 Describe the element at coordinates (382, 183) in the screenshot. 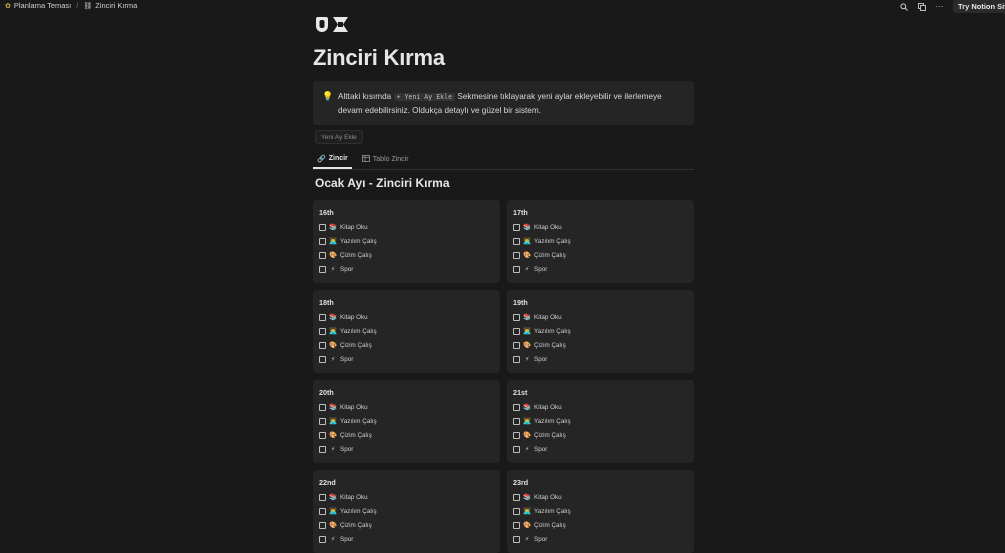

I see `section-title: Ocak Ayı - Zinciri Kırma` at that location.